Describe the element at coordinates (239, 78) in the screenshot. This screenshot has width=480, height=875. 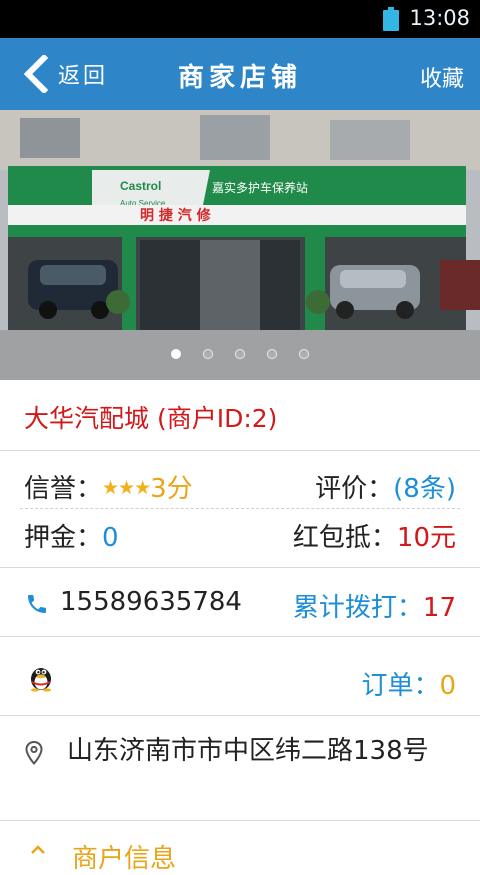
I see `page-title: 商家店铺` at that location.